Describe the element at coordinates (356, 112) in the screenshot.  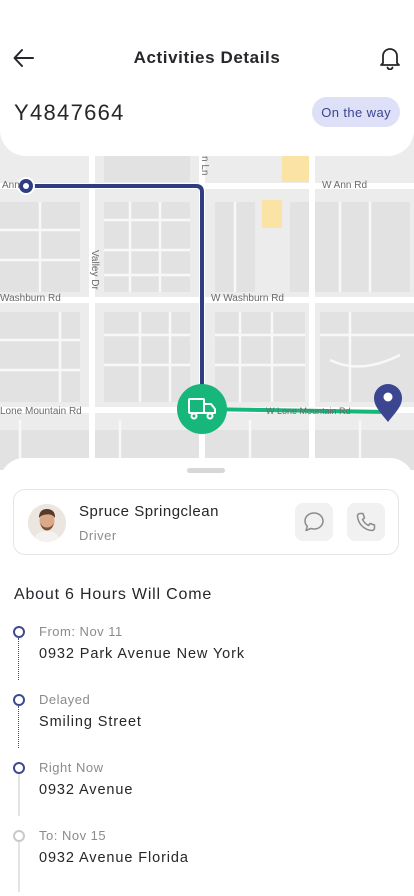
I see `status-badge: On the way` at that location.